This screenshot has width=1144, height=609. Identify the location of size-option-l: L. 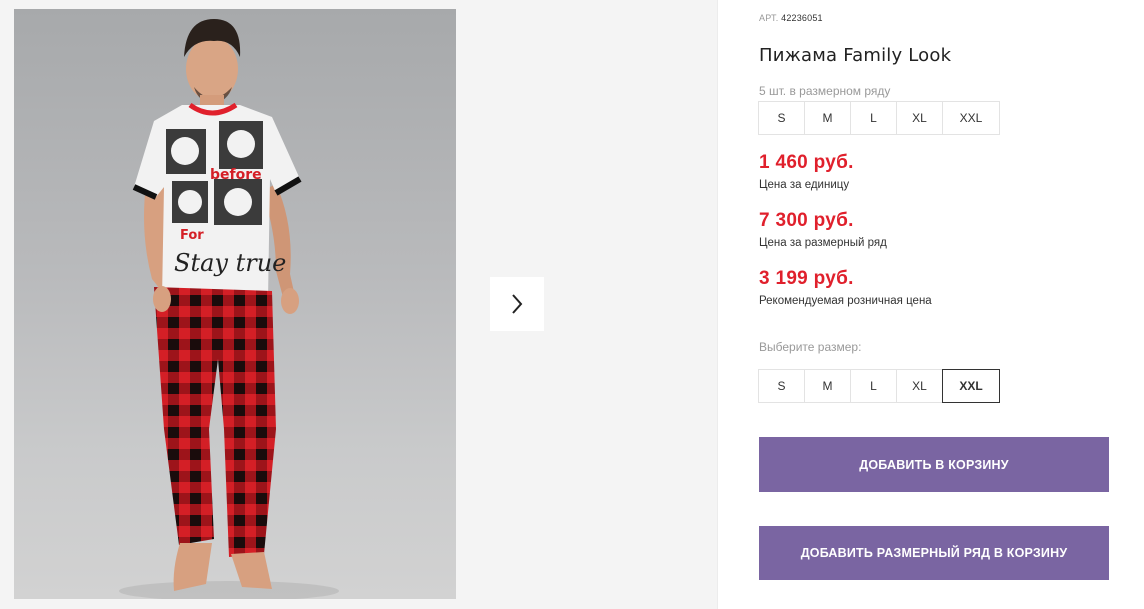
(873, 386).